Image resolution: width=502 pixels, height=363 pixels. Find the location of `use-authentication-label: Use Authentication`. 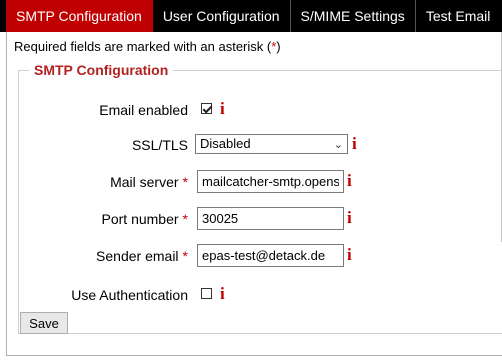

use-authentication-label: Use Authentication is located at coordinates (129, 295).